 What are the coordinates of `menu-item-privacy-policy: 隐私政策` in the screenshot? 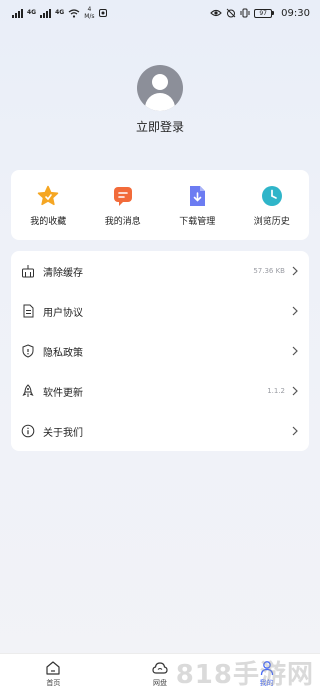 It's located at (160, 351).